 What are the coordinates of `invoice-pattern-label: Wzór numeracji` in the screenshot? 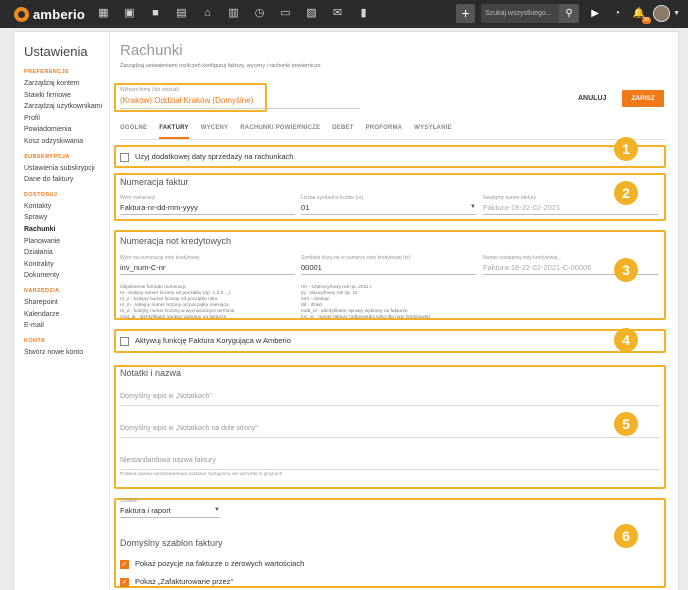 It's located at (137, 198).